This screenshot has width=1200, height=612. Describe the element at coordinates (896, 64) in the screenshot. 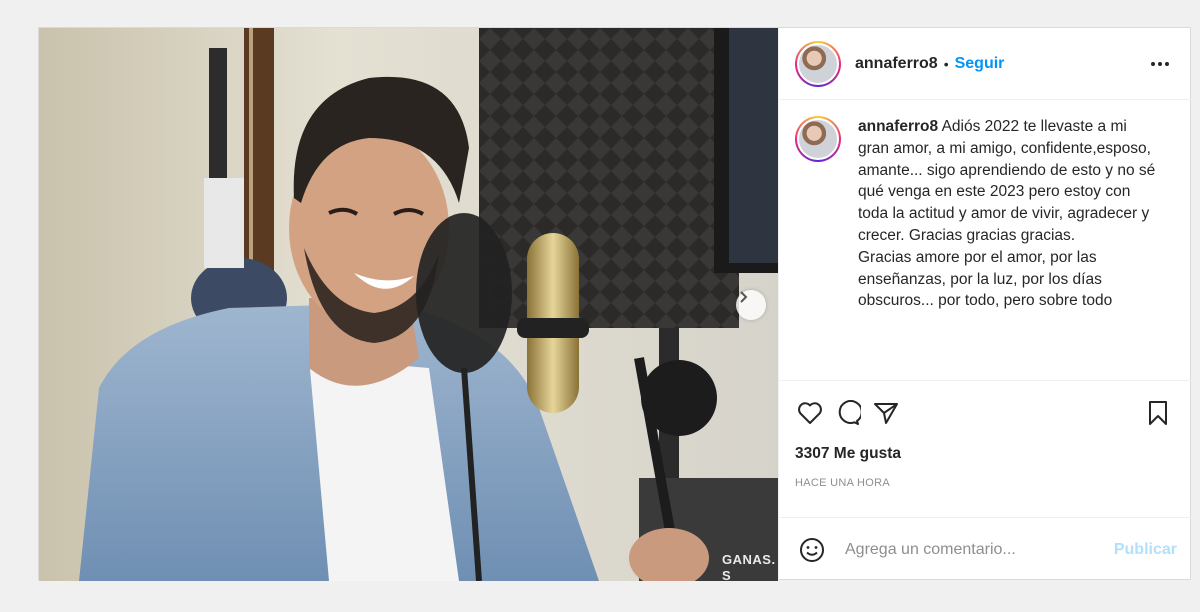

I see `header-username: annaferro8` at that location.